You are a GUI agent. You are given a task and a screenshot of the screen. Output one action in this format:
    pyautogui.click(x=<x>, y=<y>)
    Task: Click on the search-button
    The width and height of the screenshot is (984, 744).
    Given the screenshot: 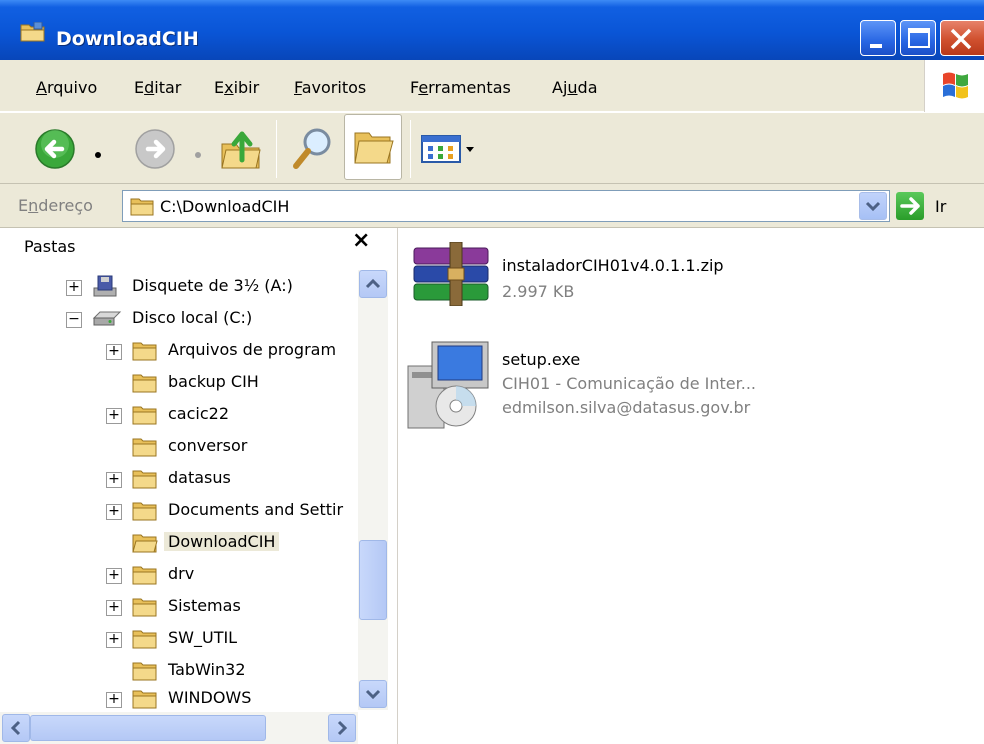 What is the action you would take?
    pyautogui.click(x=313, y=150)
    